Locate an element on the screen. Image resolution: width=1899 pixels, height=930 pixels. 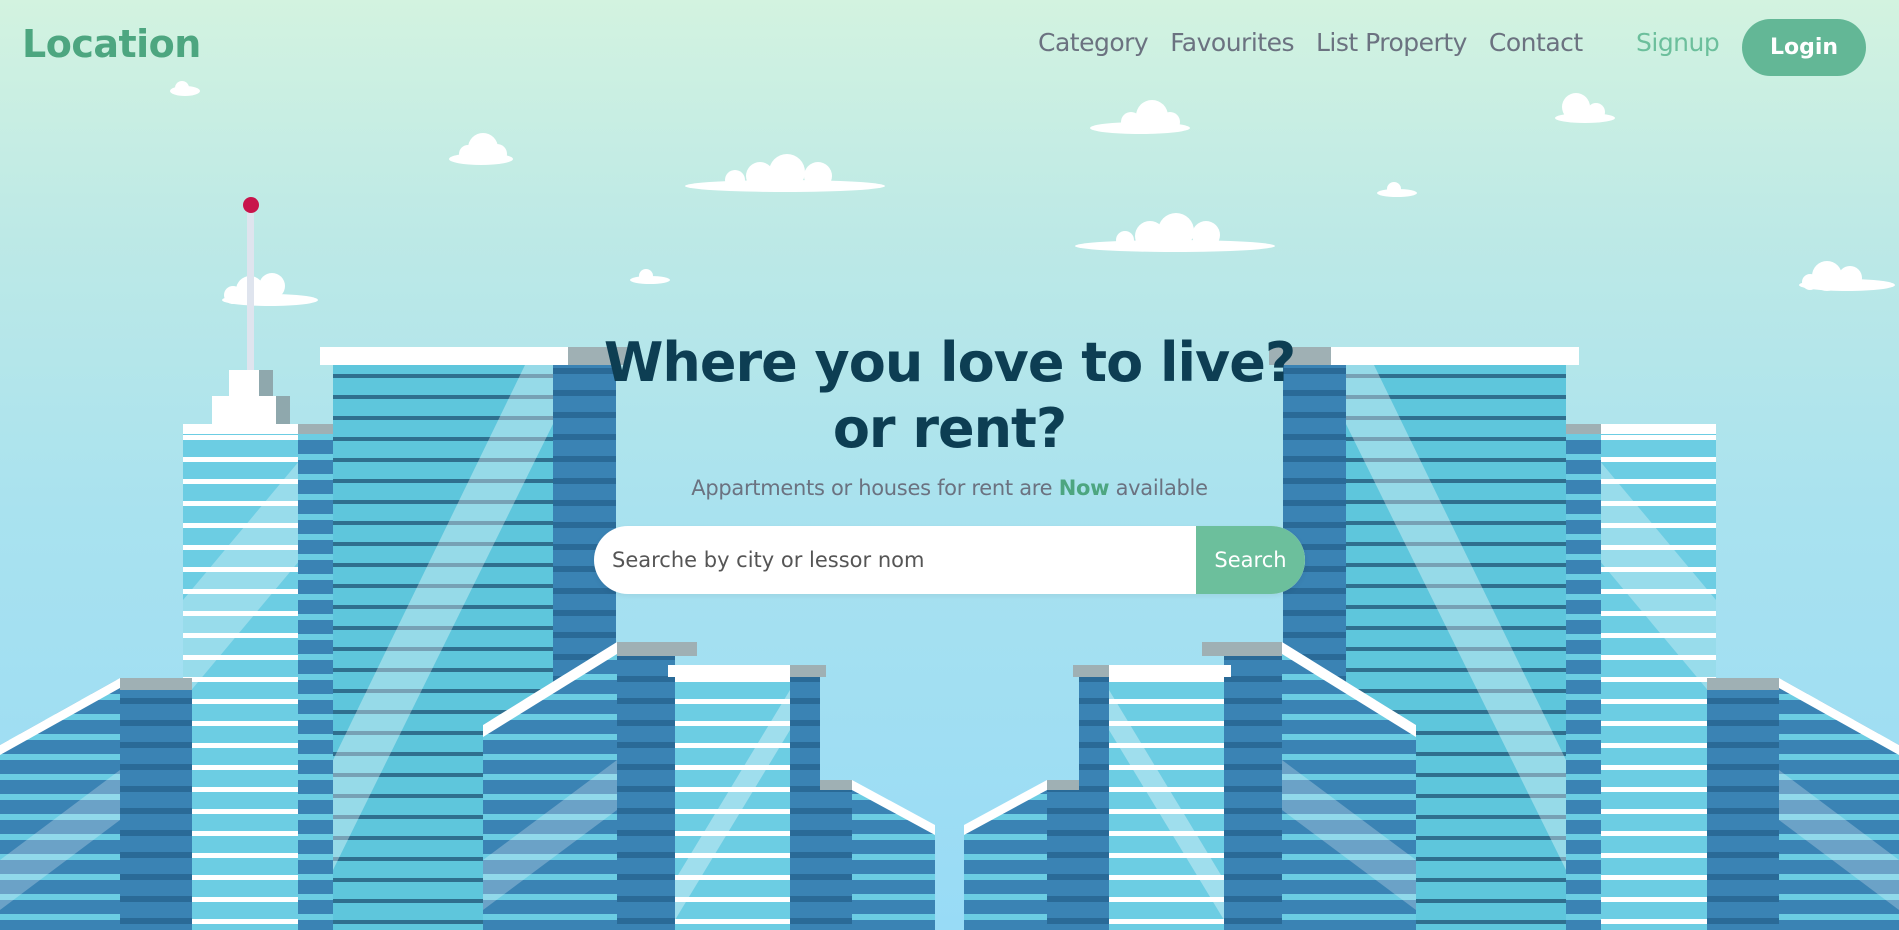
nav-link-list-property: List Property is located at coordinates (1391, 42).